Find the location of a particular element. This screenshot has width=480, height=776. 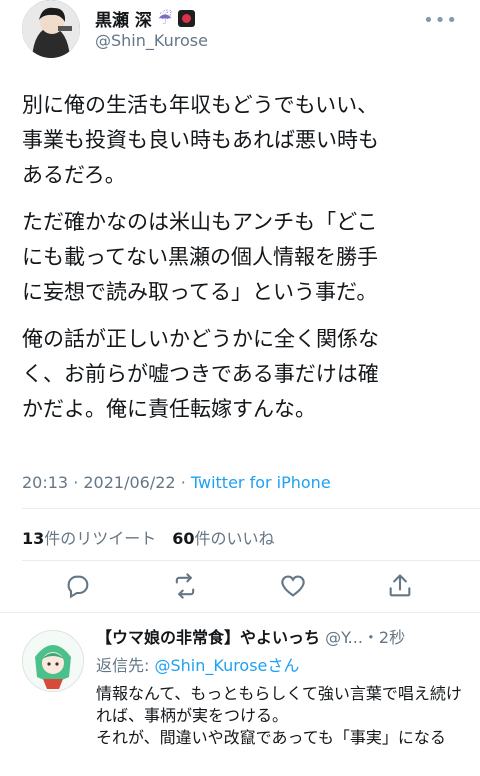

hanafuda-icon is located at coordinates (187, 18).